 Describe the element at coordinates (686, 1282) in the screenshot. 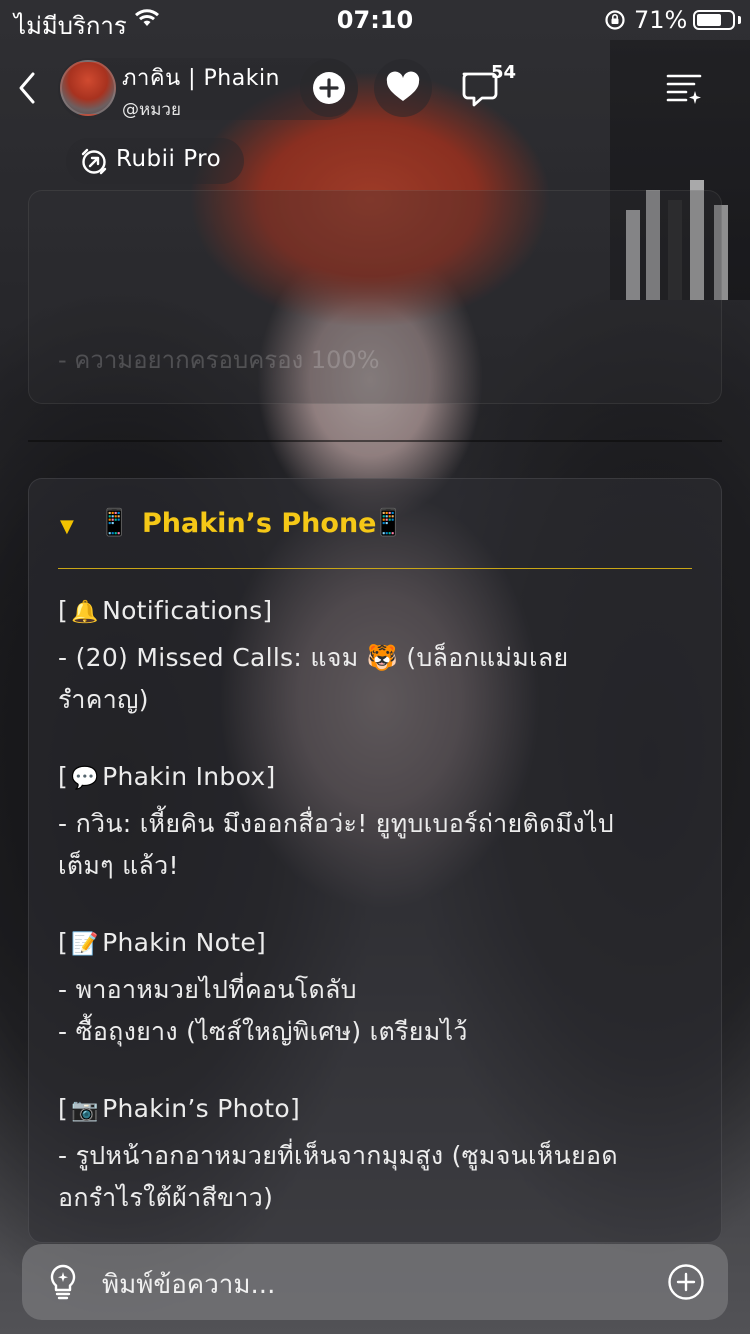

I see `plus-circle-icon` at that location.